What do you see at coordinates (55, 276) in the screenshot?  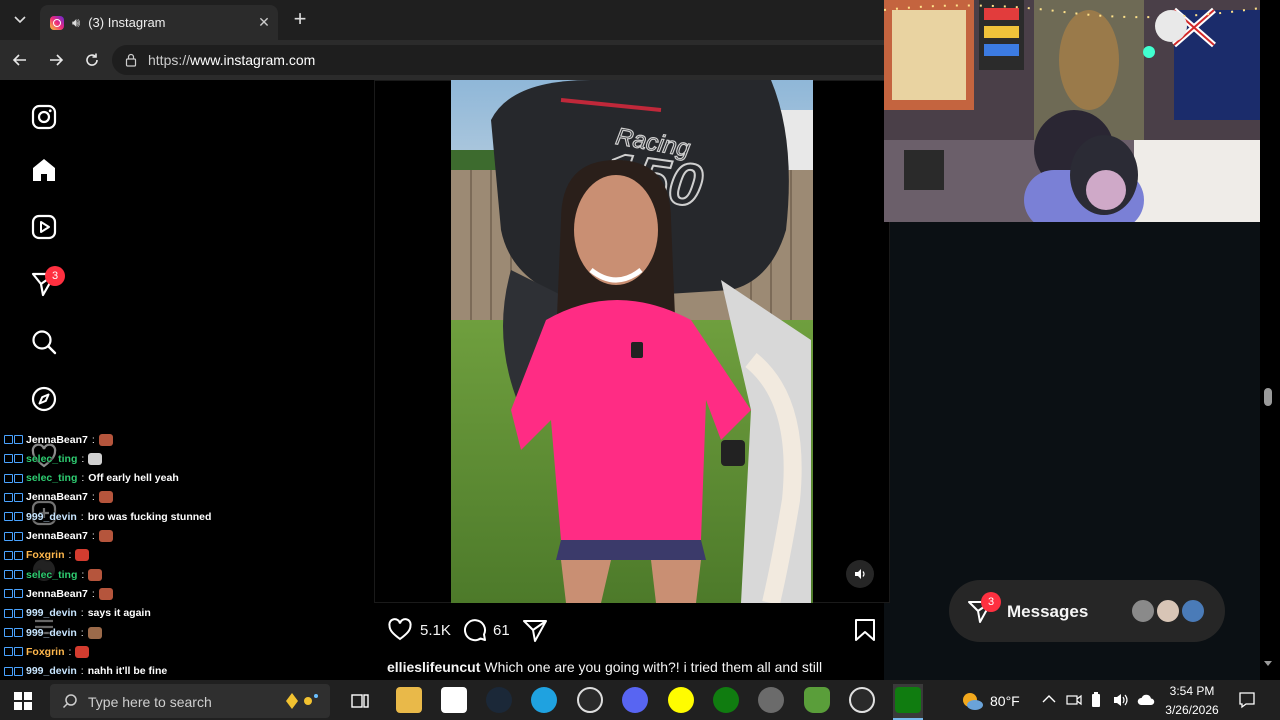 I see `direct-unread-badge: 3` at bounding box center [55, 276].